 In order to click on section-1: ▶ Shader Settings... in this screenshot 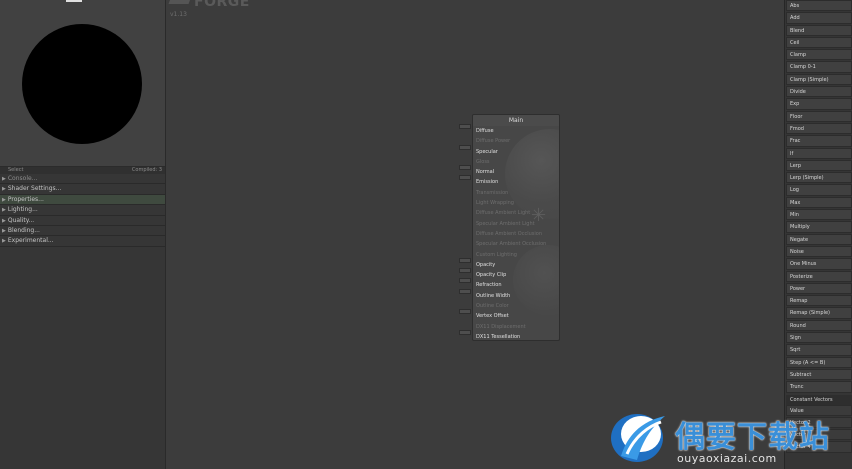, I will do `click(82, 189)`.